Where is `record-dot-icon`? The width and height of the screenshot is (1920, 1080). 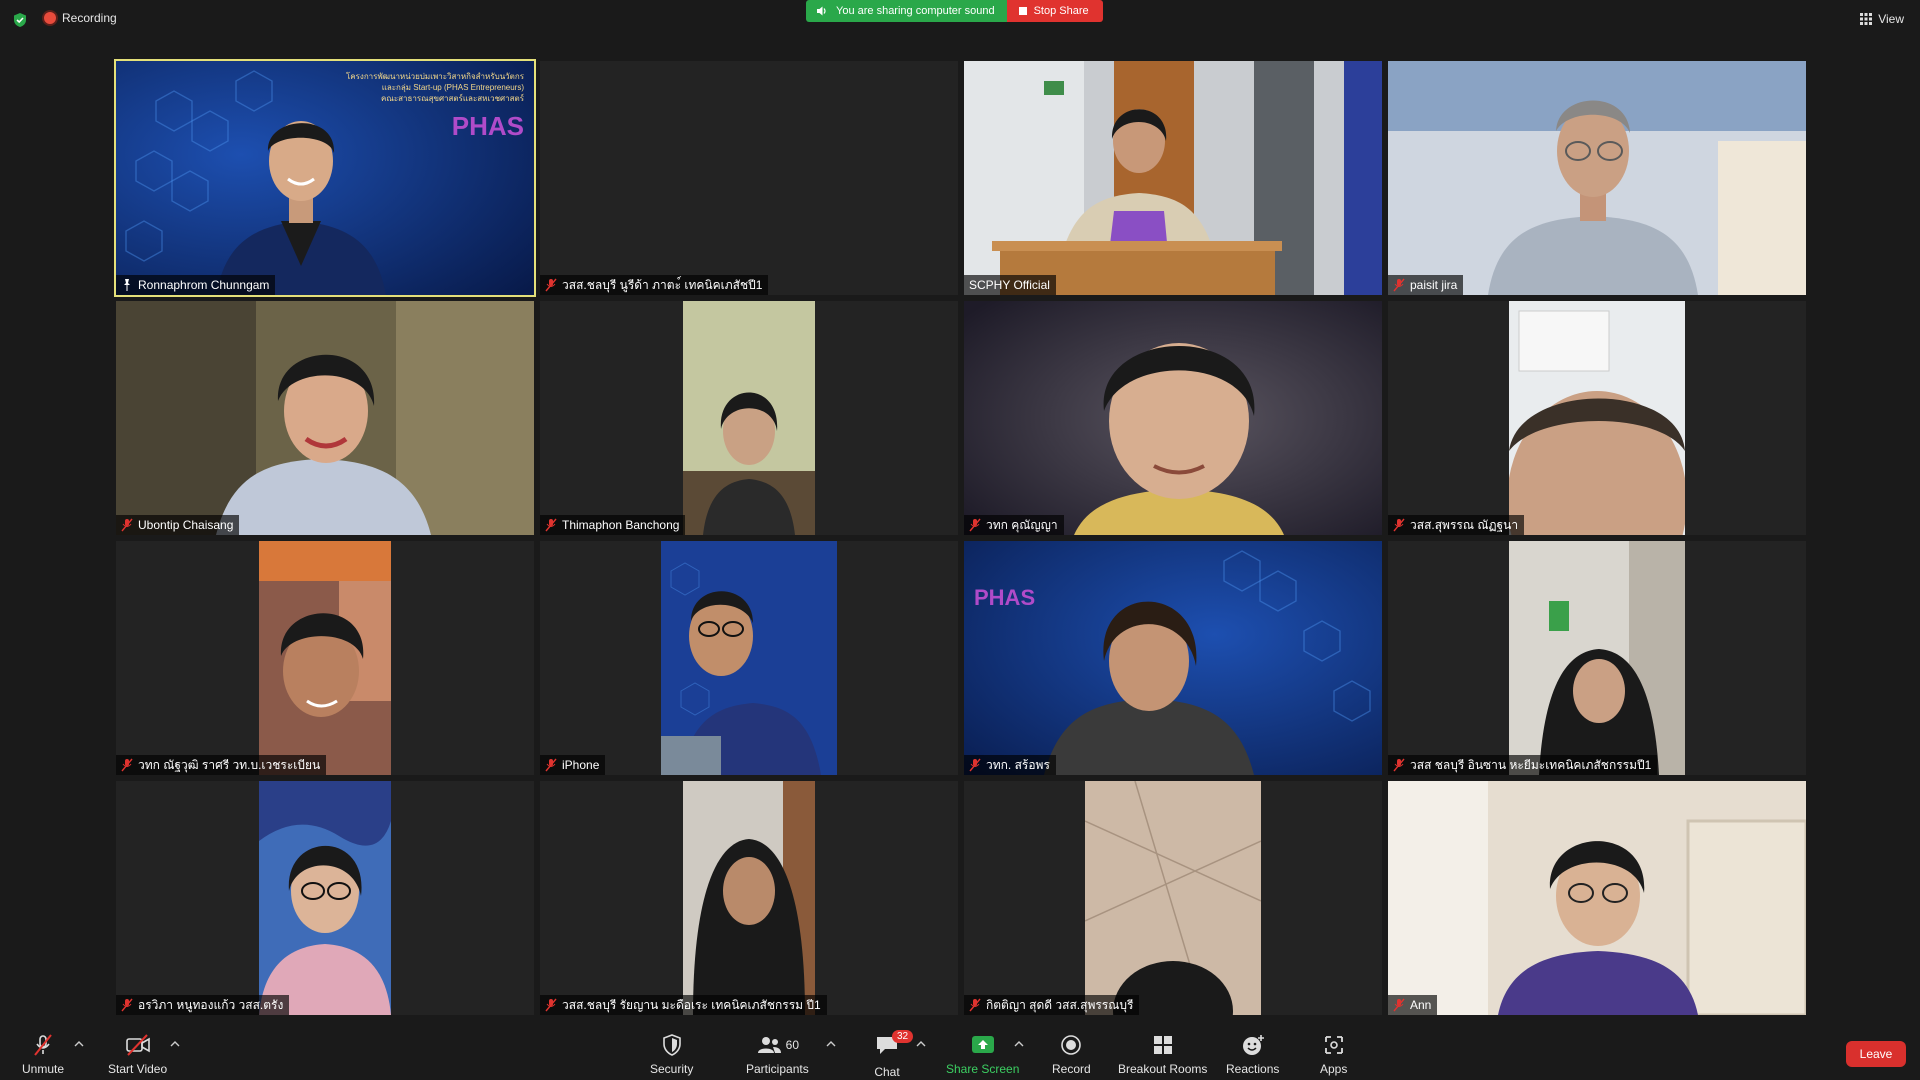 record-dot-icon is located at coordinates (50, 18).